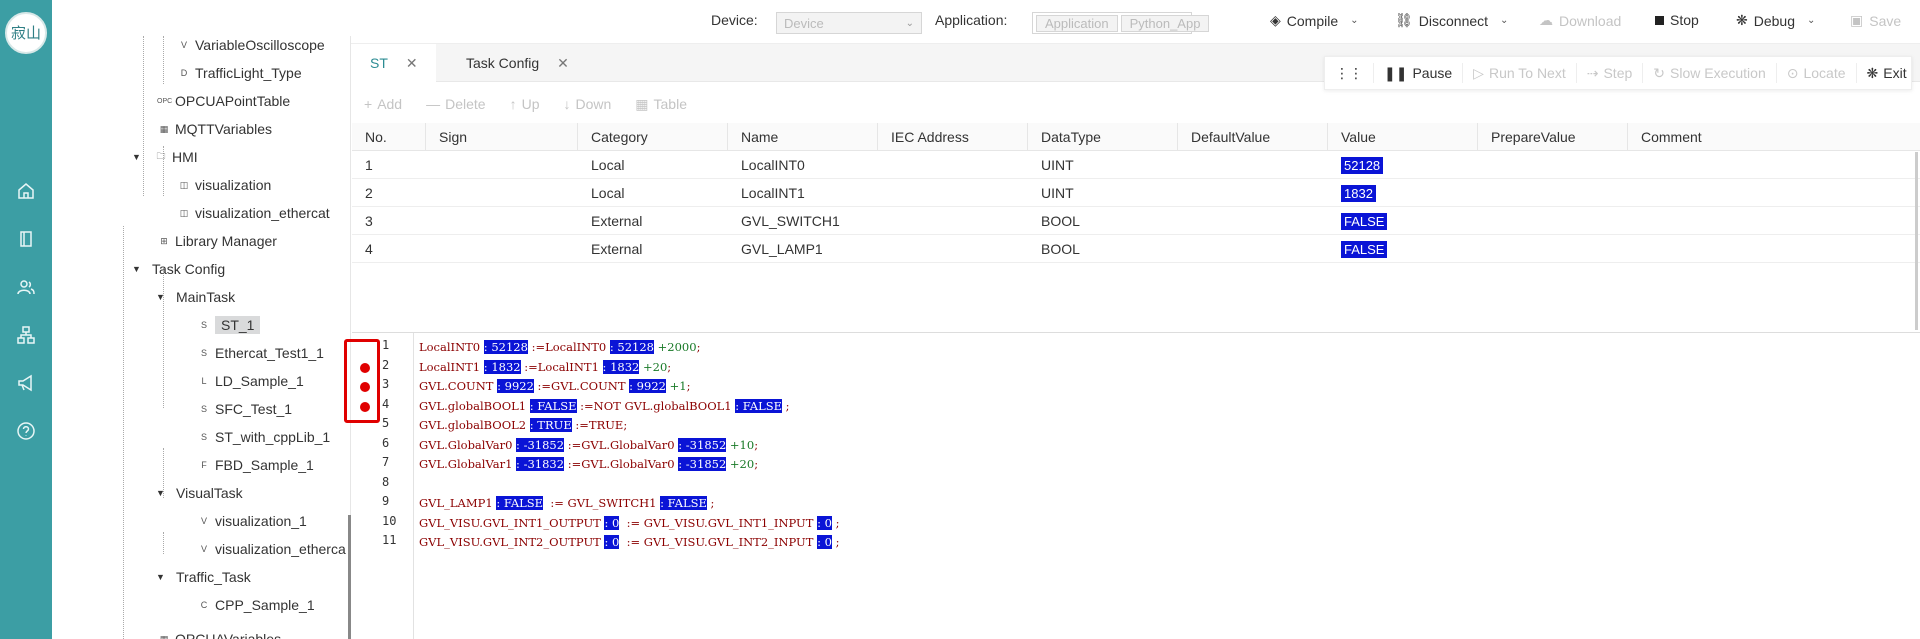  What do you see at coordinates (271, 549) in the screenshot?
I see `tree-item-visualization-etherca: V visualization_etherca` at bounding box center [271, 549].